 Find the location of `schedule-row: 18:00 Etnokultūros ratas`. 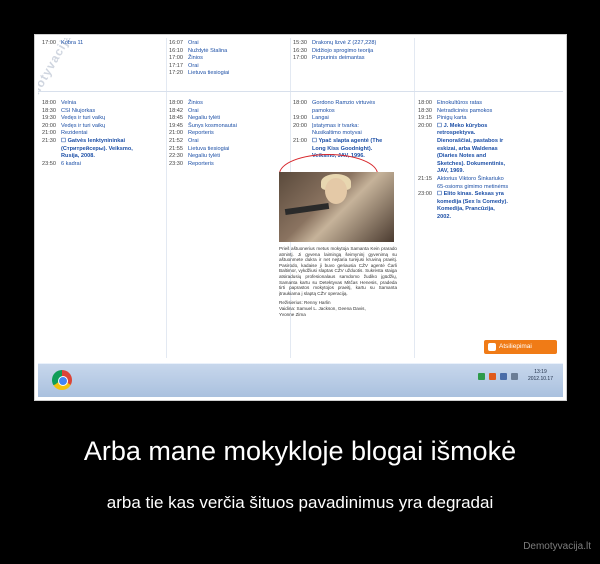

schedule-row: 18:00 Etnokultūros ratas is located at coordinates (488, 104).